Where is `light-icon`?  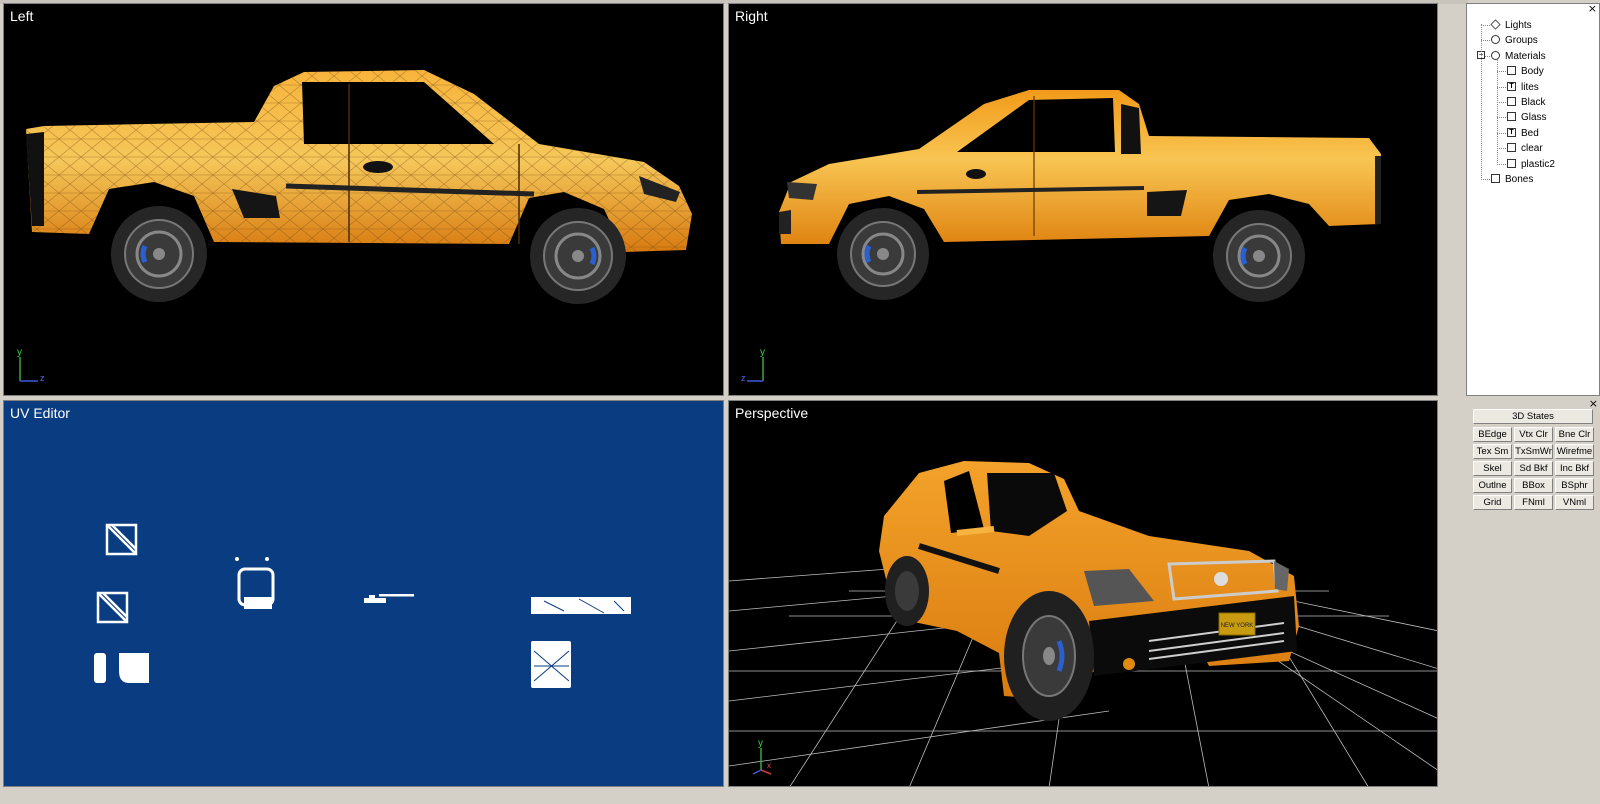 light-icon is located at coordinates (1495, 24).